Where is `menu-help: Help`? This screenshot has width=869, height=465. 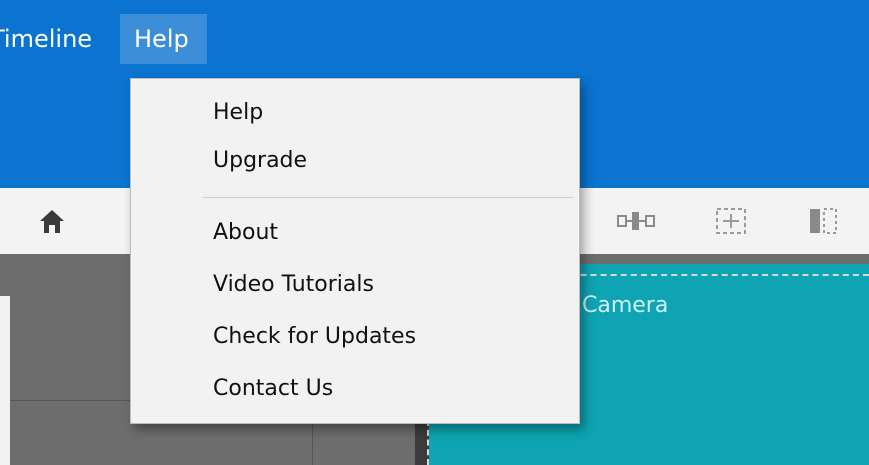
menu-help: Help is located at coordinates (163, 39).